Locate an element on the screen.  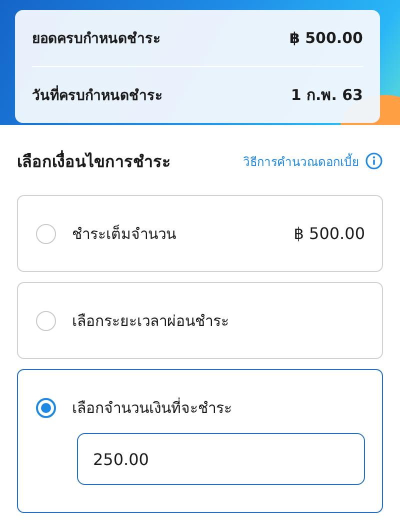
option-label: เลือกจำนวนเงินที่จะชำระ is located at coordinates (152, 407).